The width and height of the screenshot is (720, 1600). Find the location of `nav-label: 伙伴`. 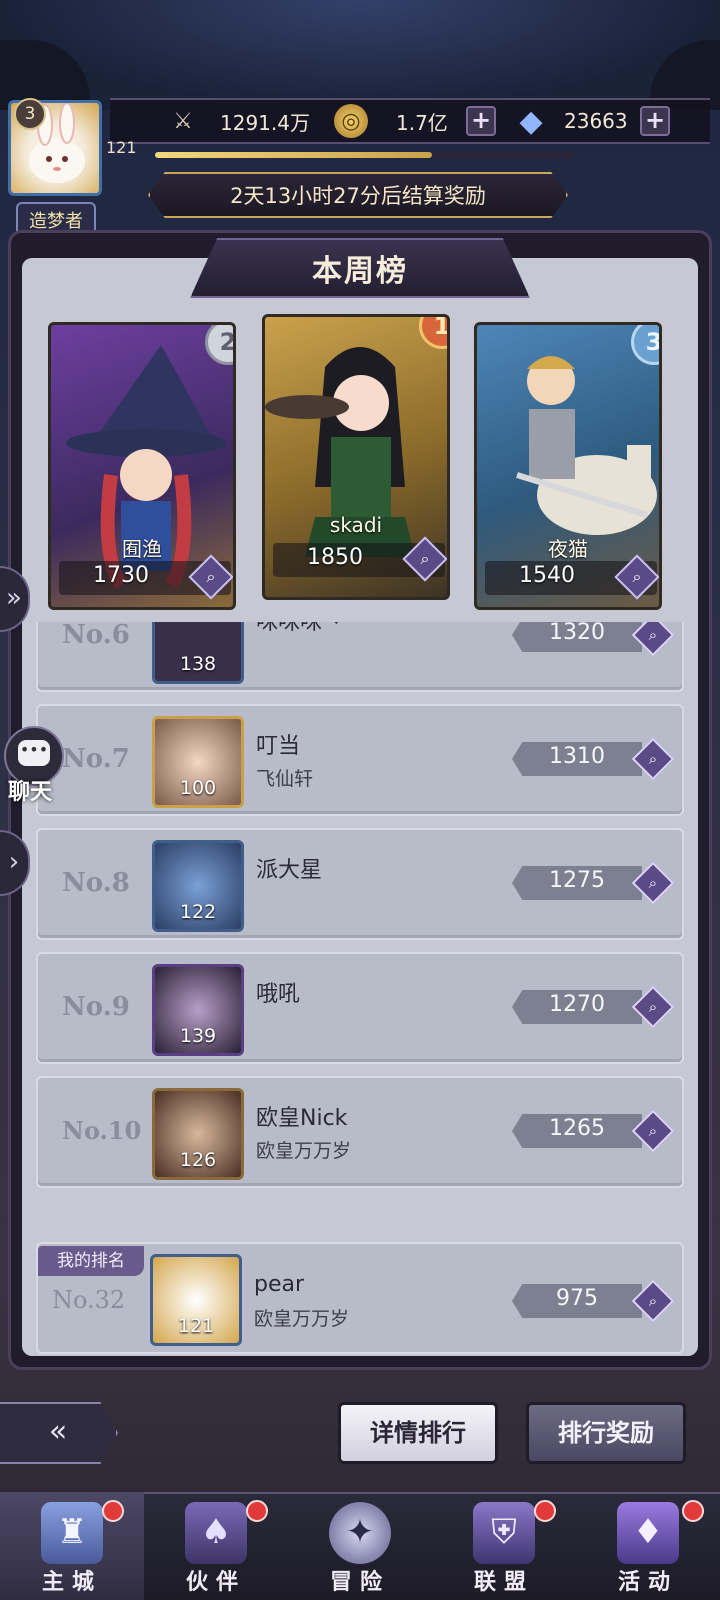

nav-label: 伙伴 is located at coordinates (215, 1582).